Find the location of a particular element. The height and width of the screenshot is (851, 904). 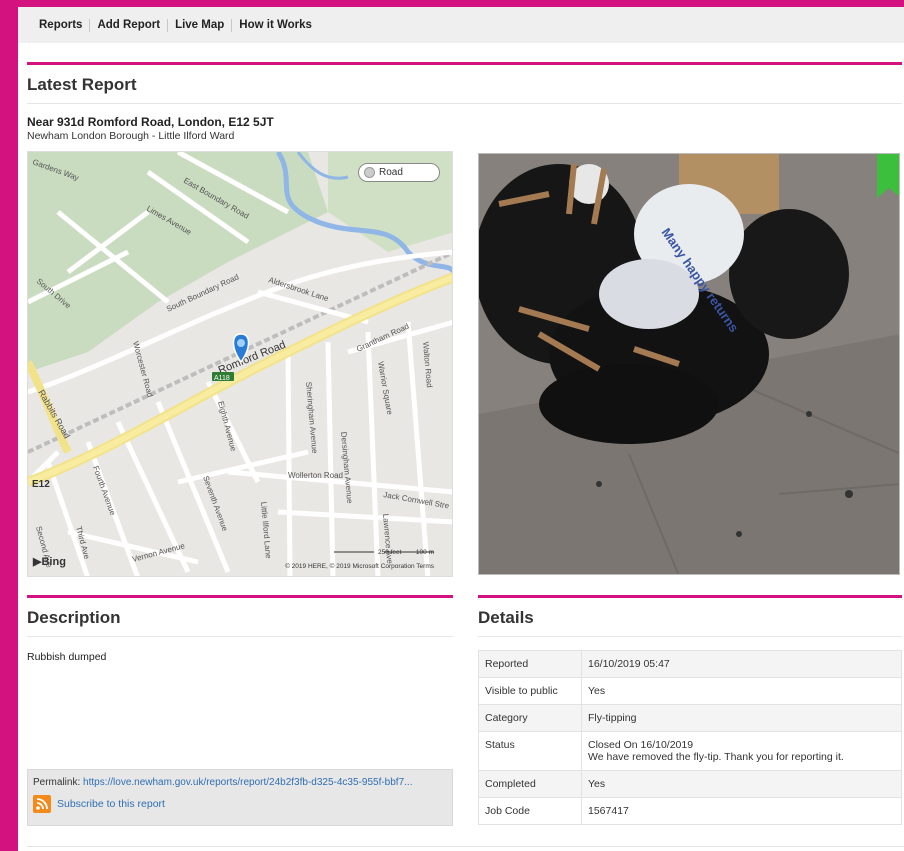

nav-live-map: Live Map is located at coordinates (199, 25).